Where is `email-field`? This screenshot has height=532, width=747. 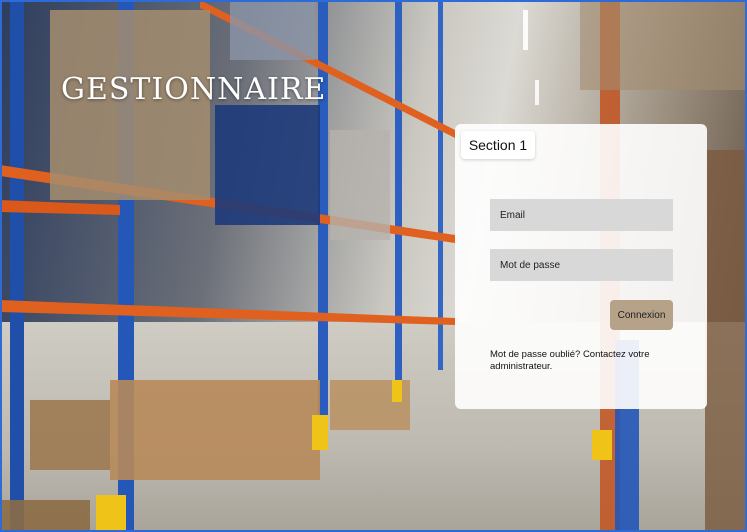
email-field is located at coordinates (581, 215).